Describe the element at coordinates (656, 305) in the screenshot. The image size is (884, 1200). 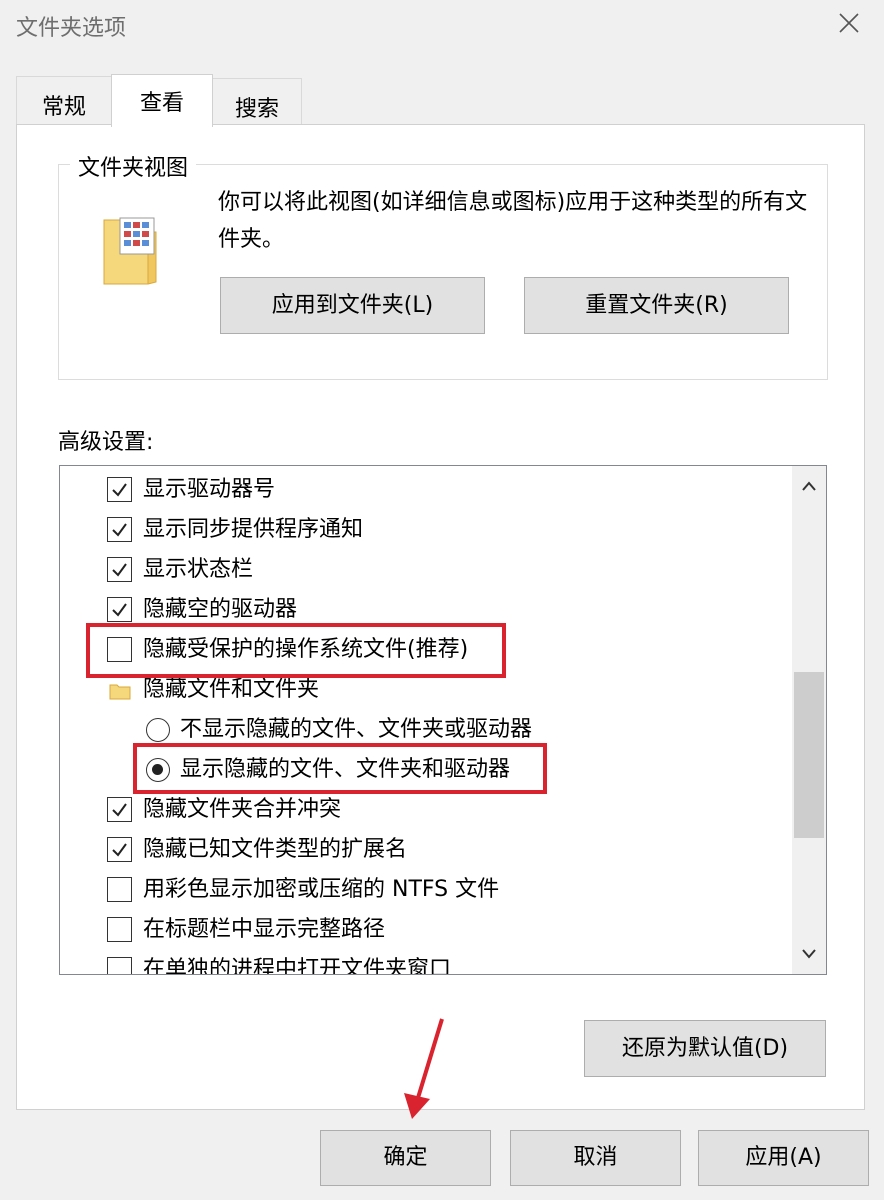
I see `reset-folders-button: 重置文件夹(R)` at that location.